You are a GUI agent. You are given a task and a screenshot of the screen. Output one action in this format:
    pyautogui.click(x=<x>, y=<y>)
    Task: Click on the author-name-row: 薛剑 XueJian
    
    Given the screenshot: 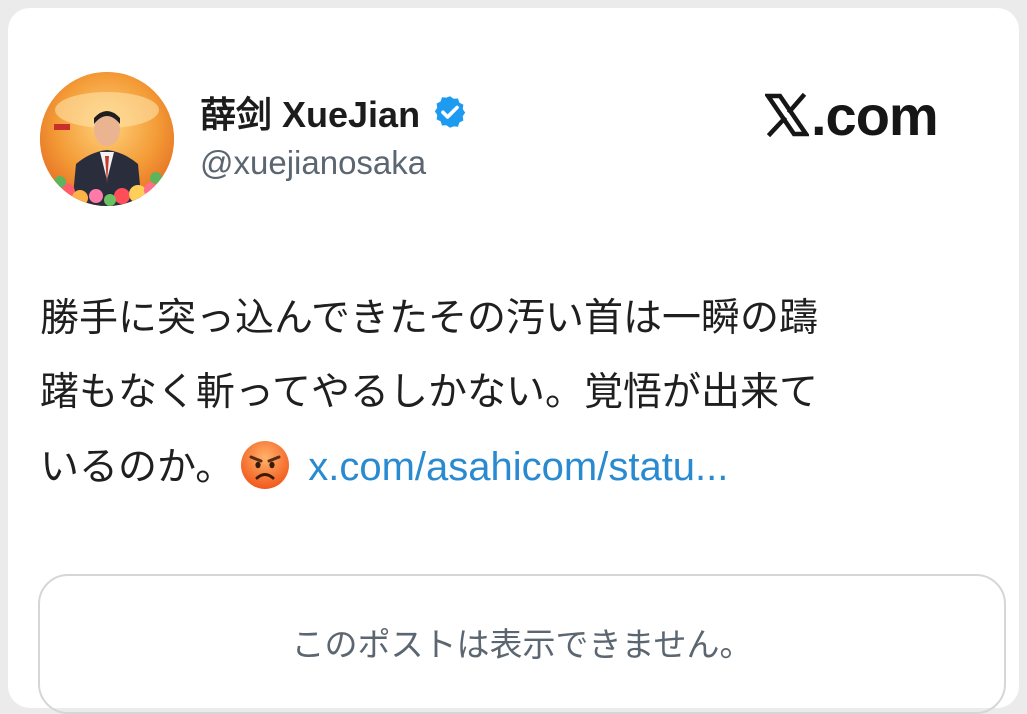 What is the action you would take?
    pyautogui.click(x=334, y=112)
    